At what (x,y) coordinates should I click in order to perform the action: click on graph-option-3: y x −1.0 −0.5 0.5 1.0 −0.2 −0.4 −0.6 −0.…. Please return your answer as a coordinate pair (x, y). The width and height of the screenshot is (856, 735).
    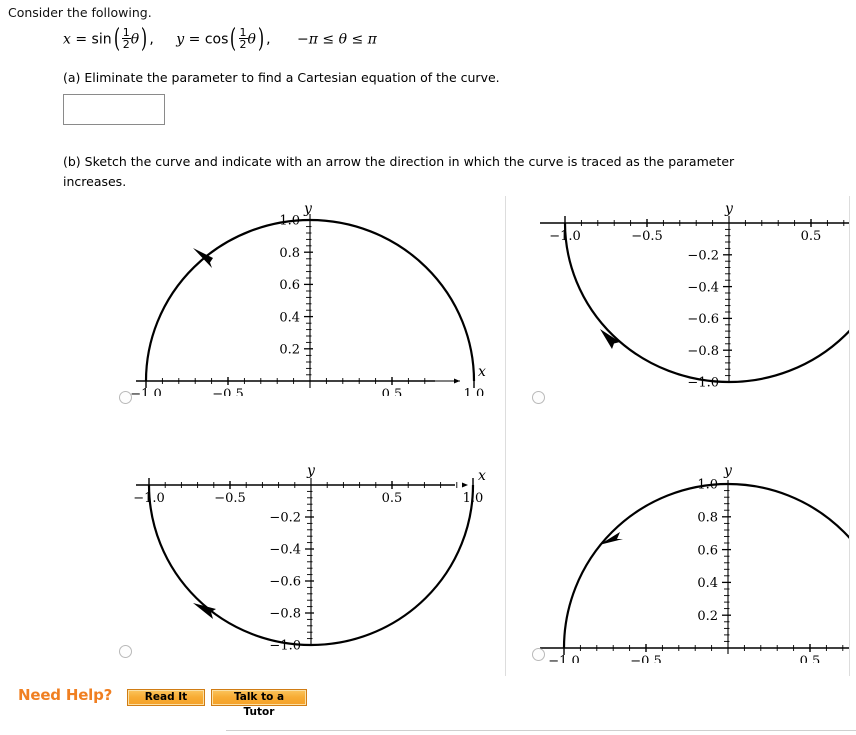
    Looking at the image, I should click on (305, 560).